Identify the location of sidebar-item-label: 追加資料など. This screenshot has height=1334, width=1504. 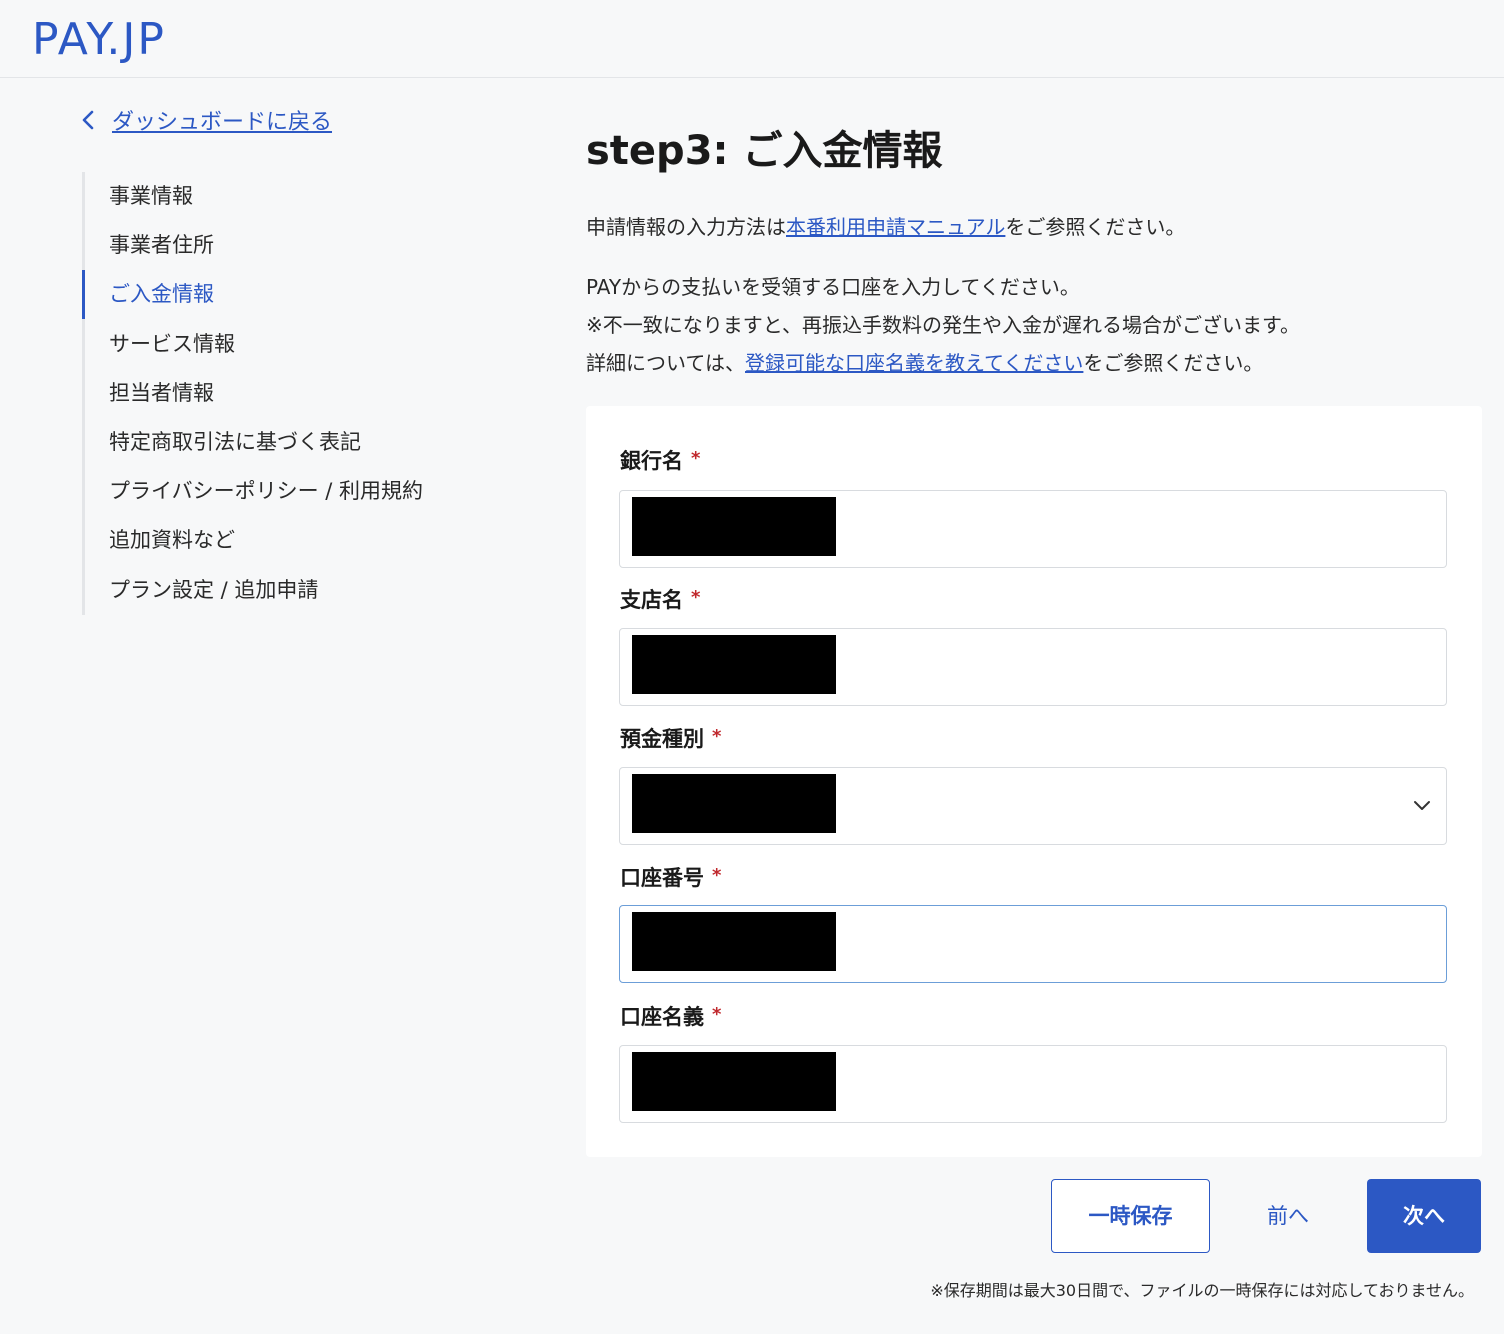
(172, 540).